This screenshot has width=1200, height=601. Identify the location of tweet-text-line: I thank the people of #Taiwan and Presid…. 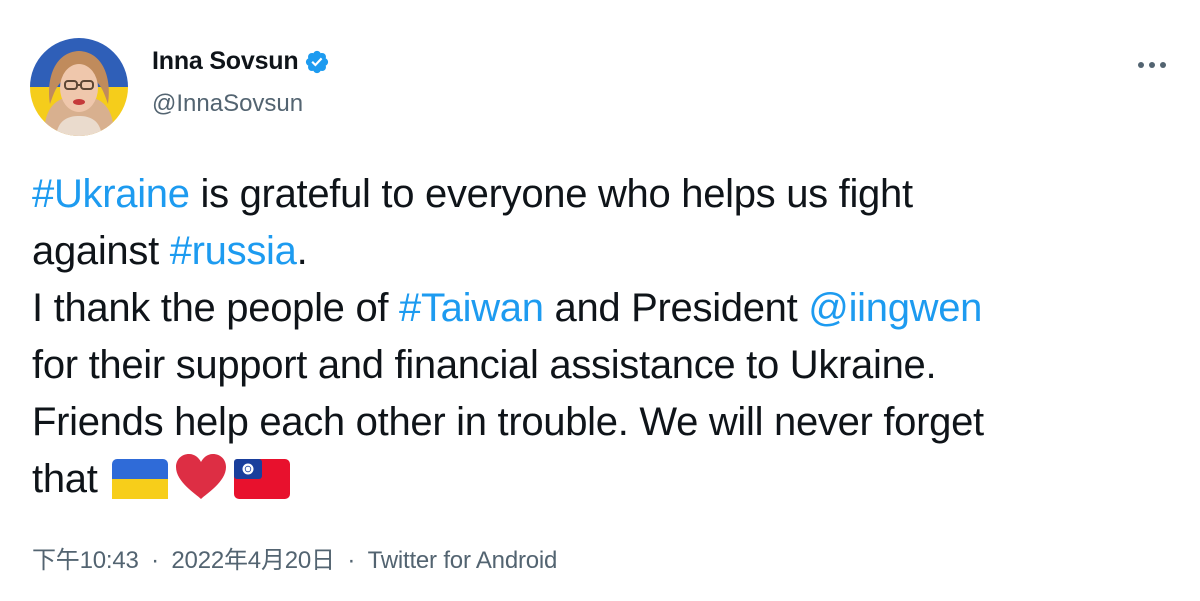
(607, 308).